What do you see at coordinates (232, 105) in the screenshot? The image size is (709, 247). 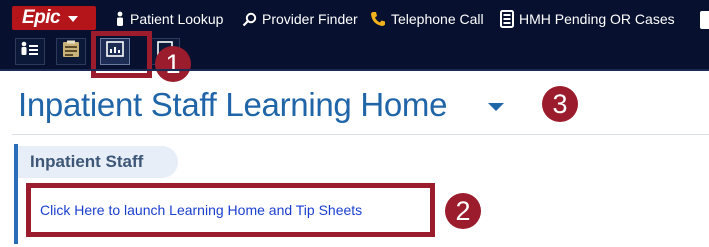 I see `page-title: Inpatient Staff Learning Home` at bounding box center [232, 105].